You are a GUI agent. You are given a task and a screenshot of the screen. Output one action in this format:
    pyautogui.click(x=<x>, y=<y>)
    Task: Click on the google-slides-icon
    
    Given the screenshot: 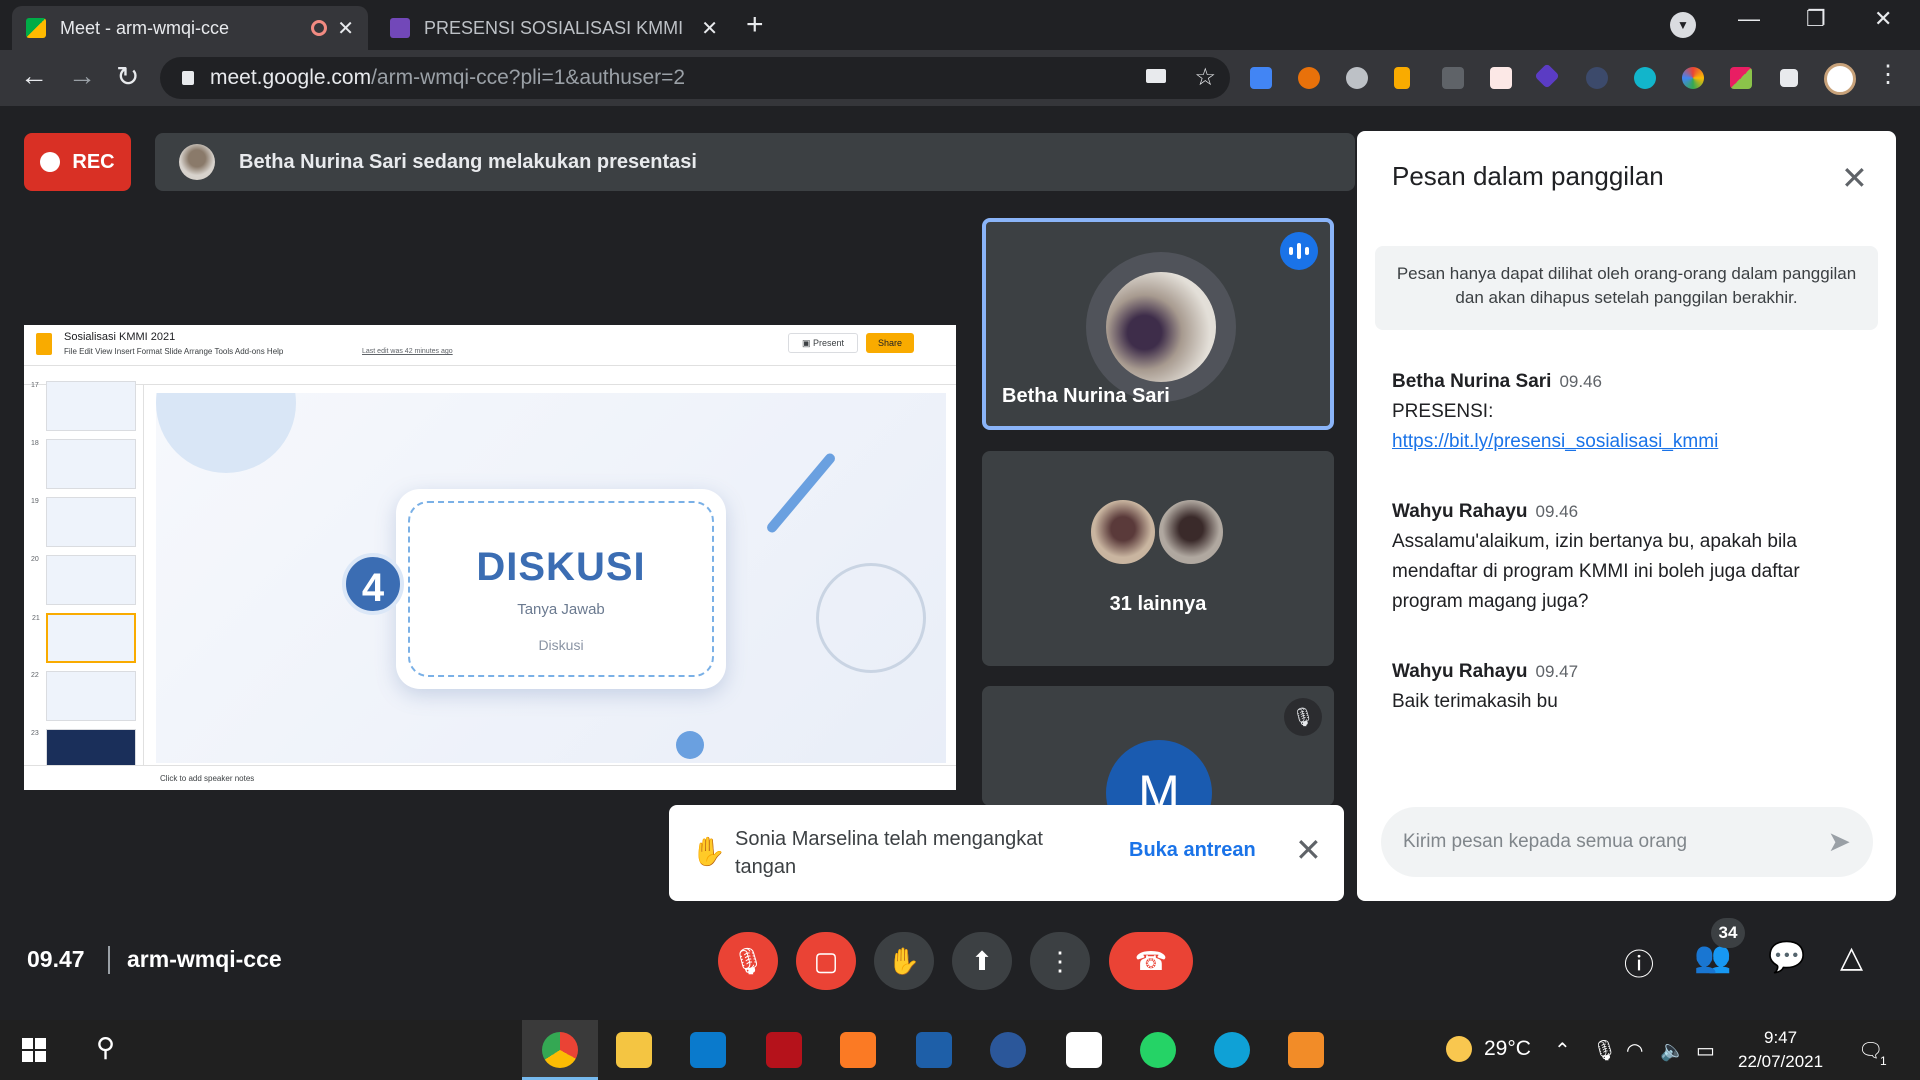 What is the action you would take?
    pyautogui.click(x=44, y=344)
    